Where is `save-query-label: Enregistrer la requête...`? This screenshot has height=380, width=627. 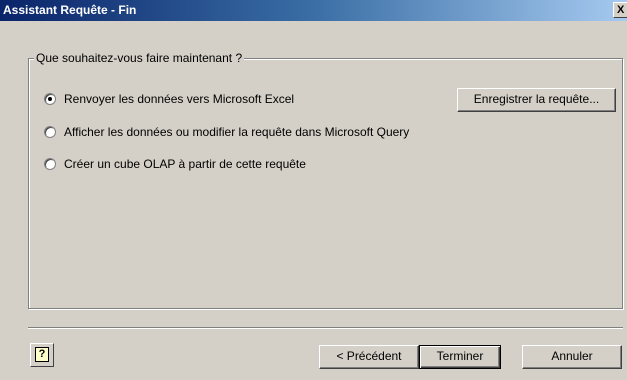
save-query-label: Enregistrer la requête... is located at coordinates (536, 99).